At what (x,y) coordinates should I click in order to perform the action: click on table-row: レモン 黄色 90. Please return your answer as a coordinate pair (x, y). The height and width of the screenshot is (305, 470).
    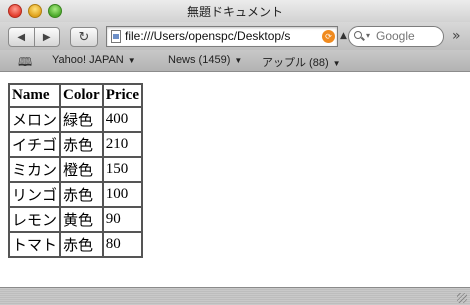
    Looking at the image, I should click on (75, 219).